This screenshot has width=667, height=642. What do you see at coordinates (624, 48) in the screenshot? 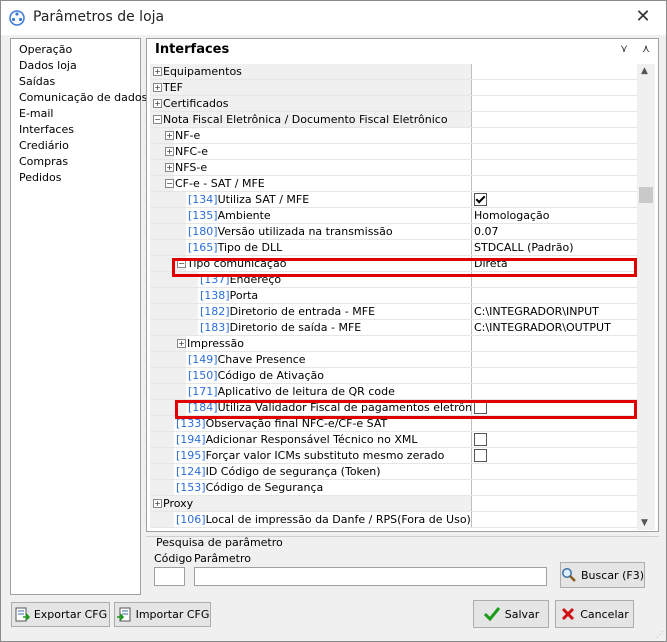
I see `collapse-all-icon: ⋎` at bounding box center [624, 48].